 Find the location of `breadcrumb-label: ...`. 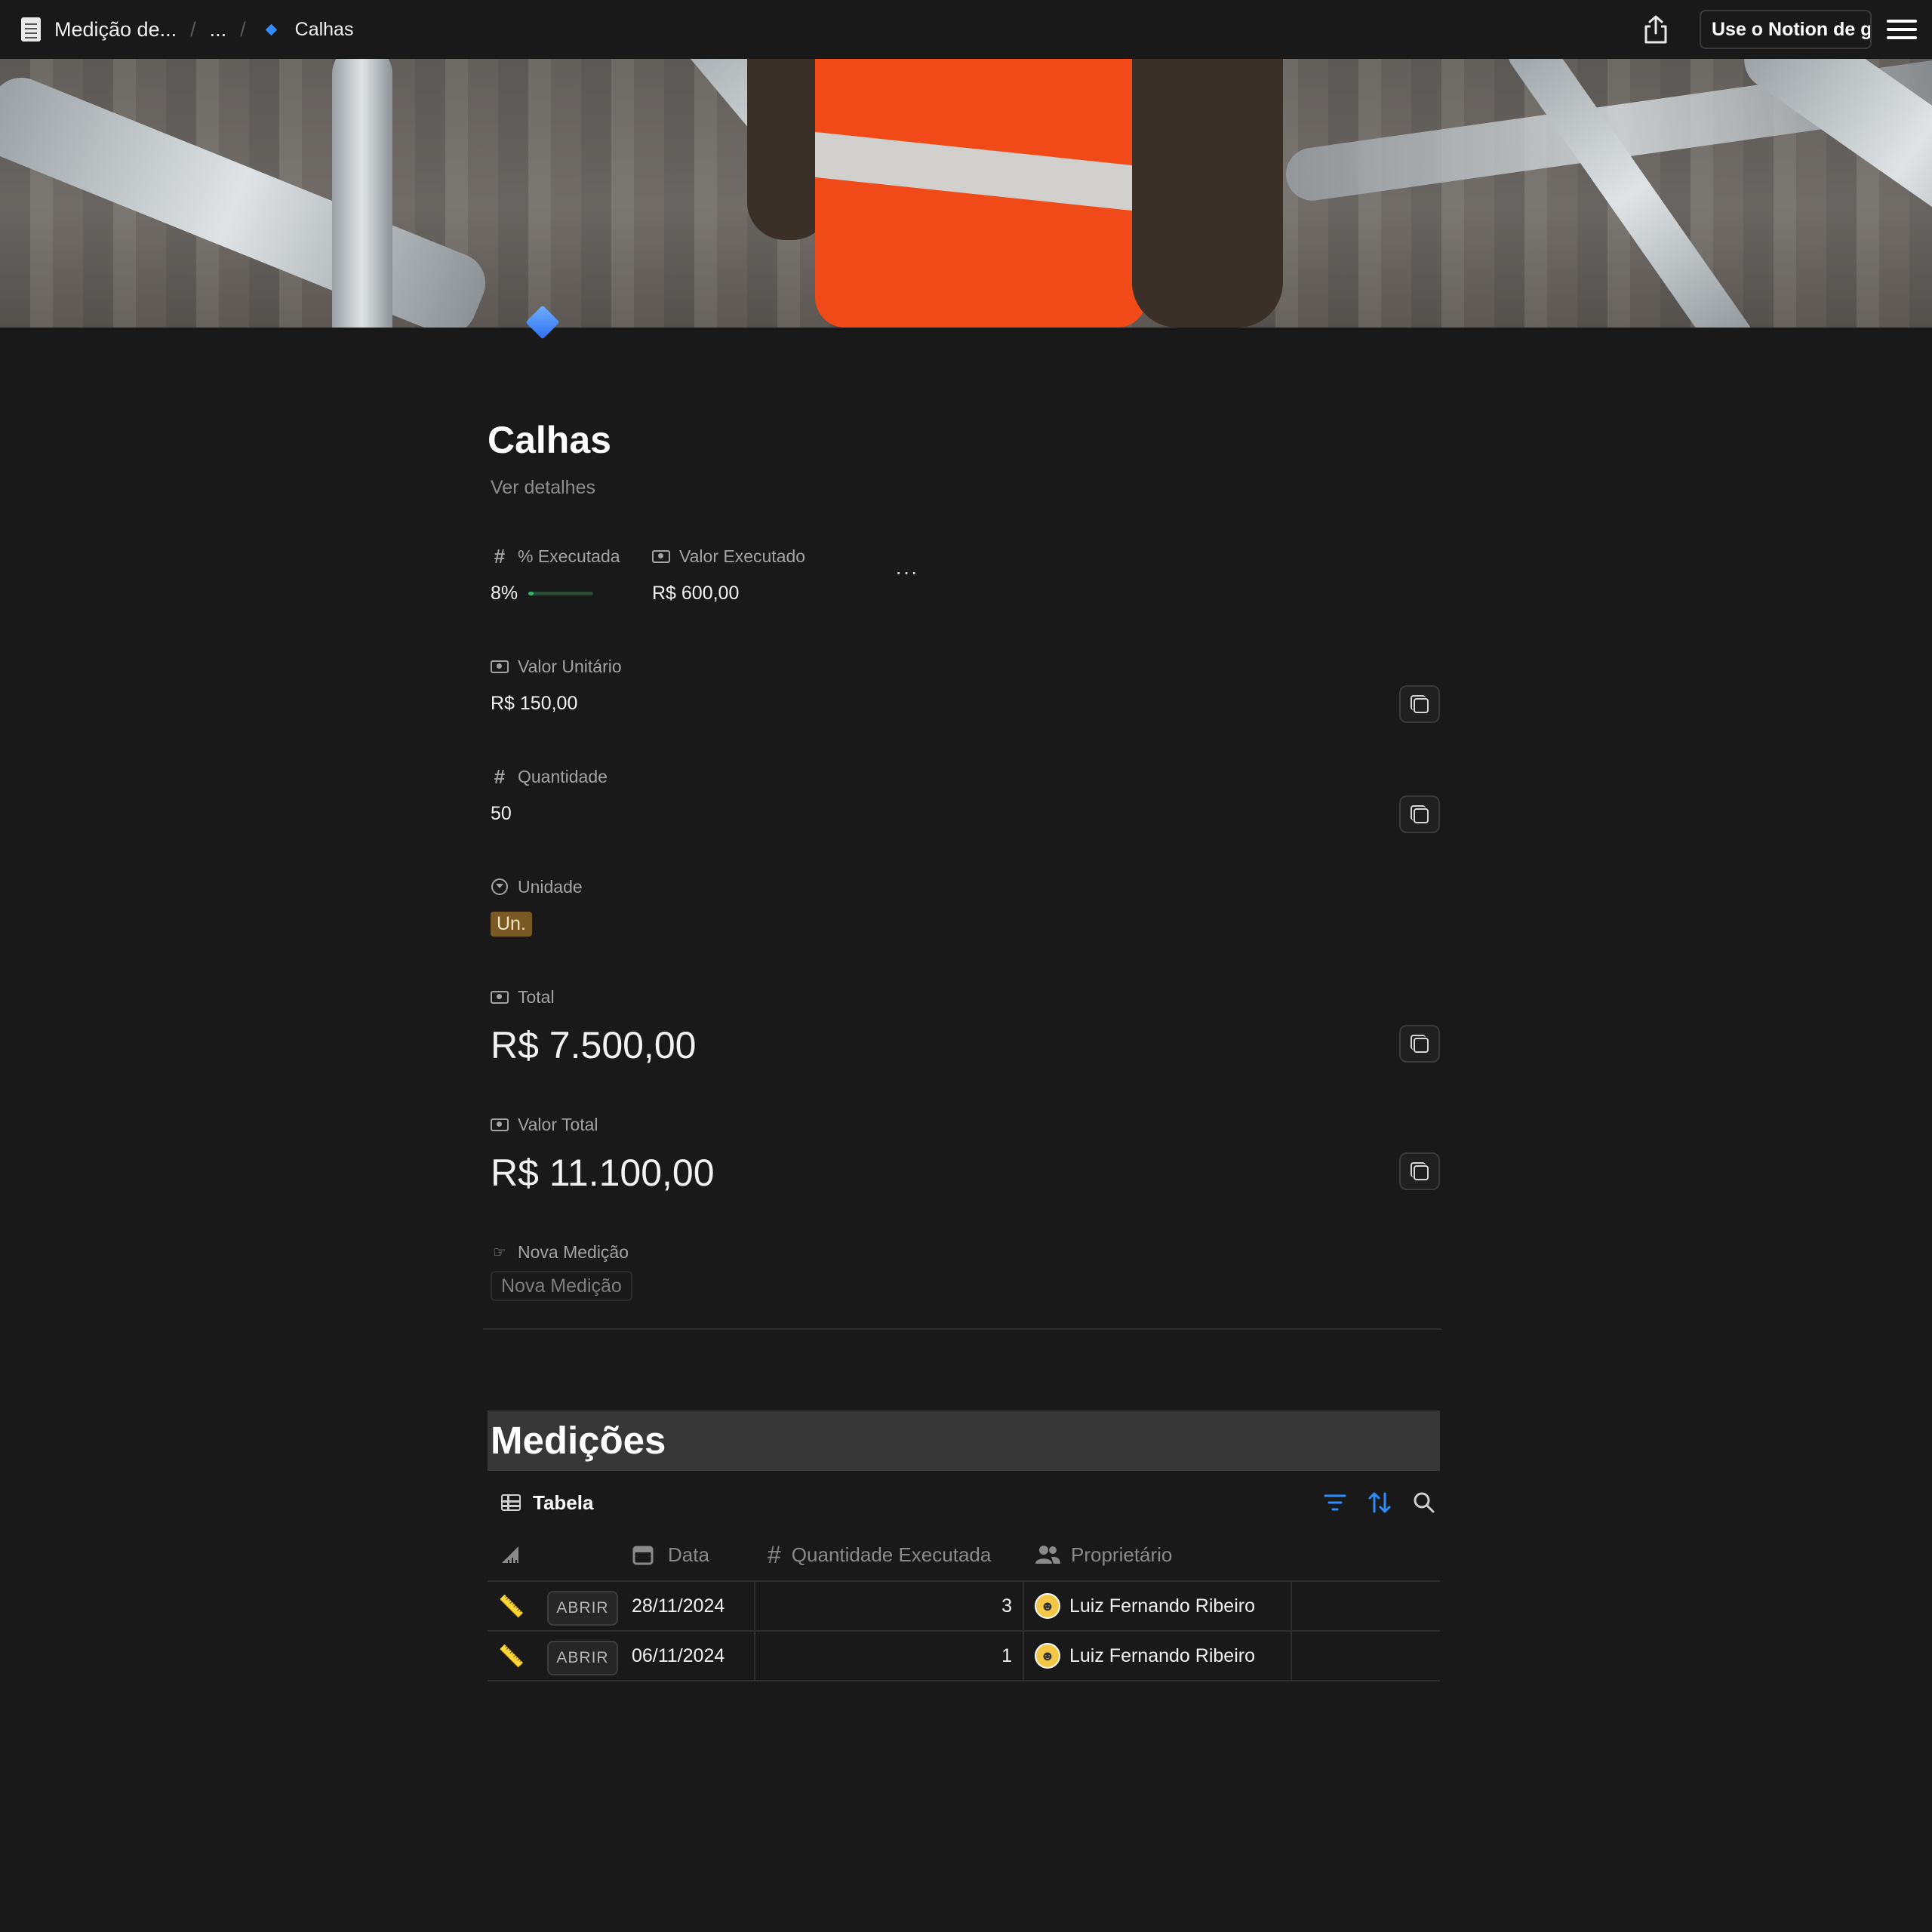

breadcrumb-label: ... is located at coordinates (218, 29).